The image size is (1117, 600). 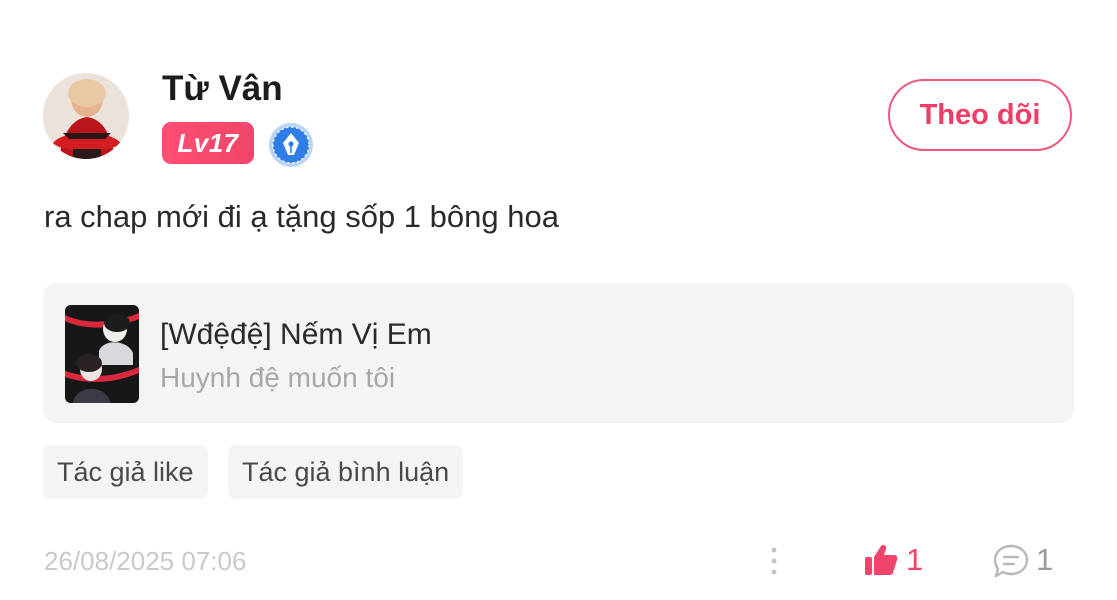 I want to click on comment-text: ra chap mới đi ạ tặng sốp 1 bông hoa, so click(x=301, y=216).